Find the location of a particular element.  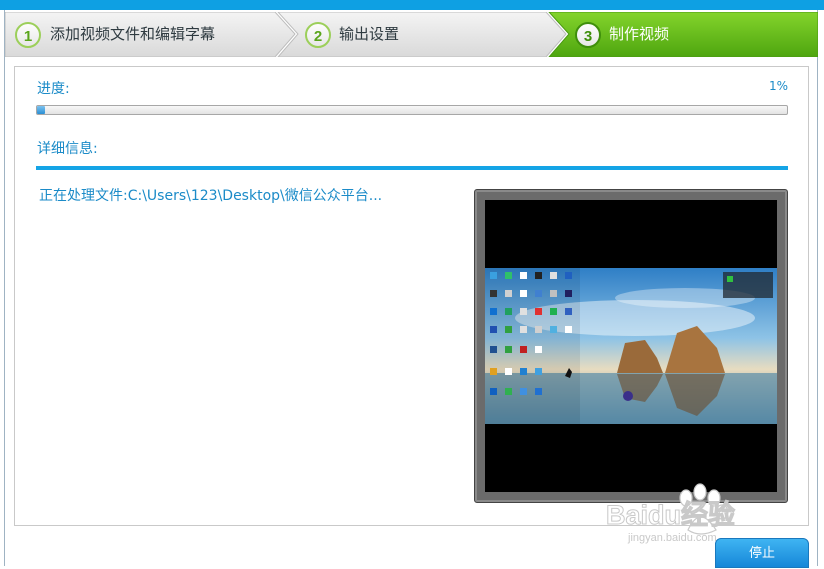

watermark-url: jingyan.baidu.com is located at coordinates (672, 538).